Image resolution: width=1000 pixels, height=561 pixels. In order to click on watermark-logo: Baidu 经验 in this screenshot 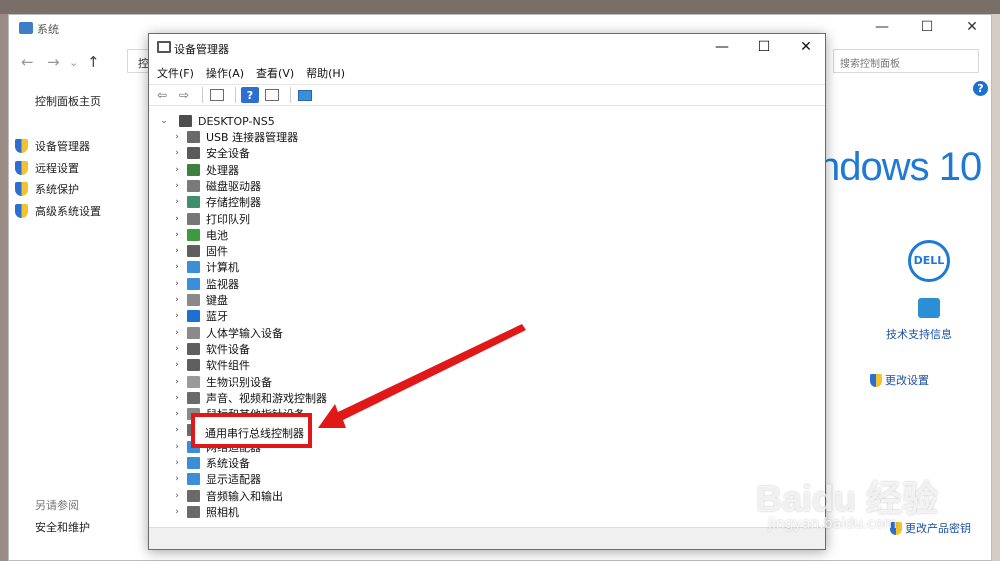, I will do `click(847, 498)`.